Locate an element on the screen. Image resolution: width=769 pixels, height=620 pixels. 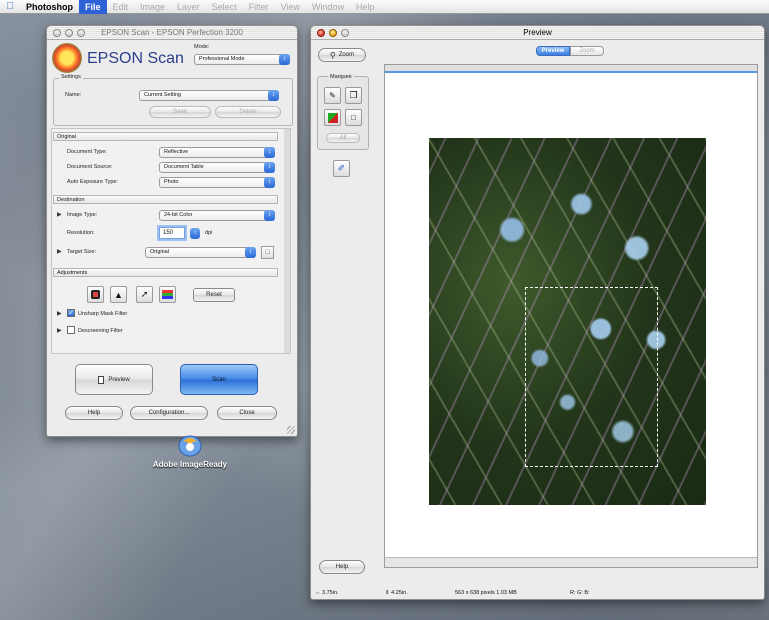
epson-flower-logo-icon is located at coordinates (67, 58).